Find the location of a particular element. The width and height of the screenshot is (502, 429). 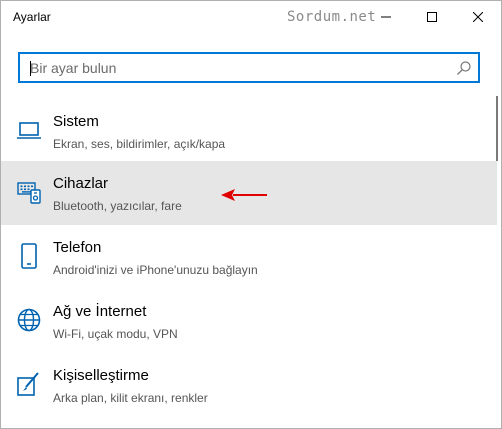

close-icon is located at coordinates (478, 17).